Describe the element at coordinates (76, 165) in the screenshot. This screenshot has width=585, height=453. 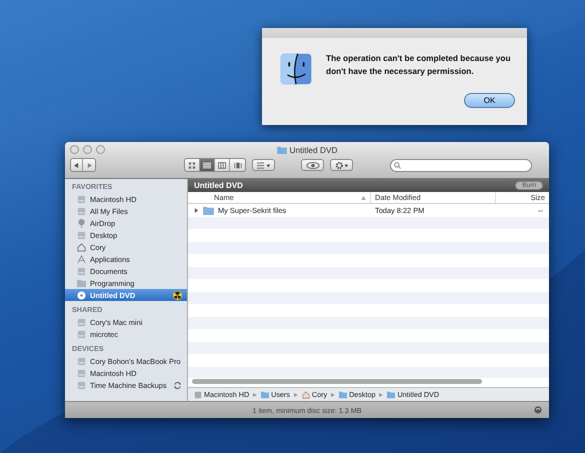
I see `back-icon` at that location.